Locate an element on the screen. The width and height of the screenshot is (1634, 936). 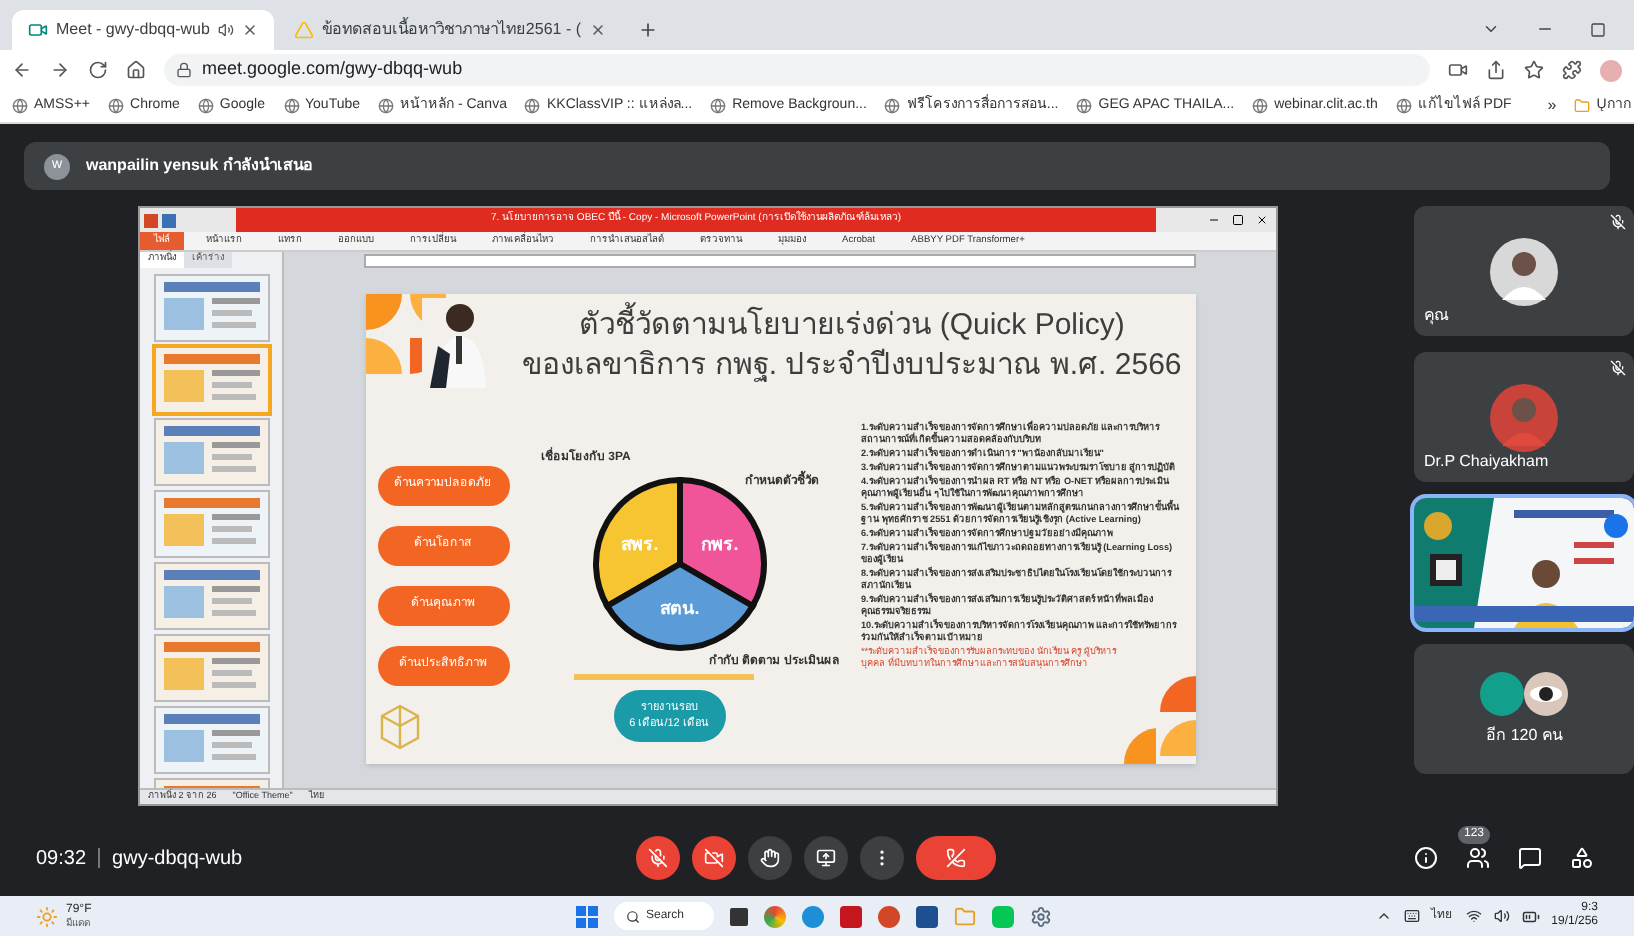
participant-name: Dr.P Chaiyakham is located at coordinates (1486, 462).